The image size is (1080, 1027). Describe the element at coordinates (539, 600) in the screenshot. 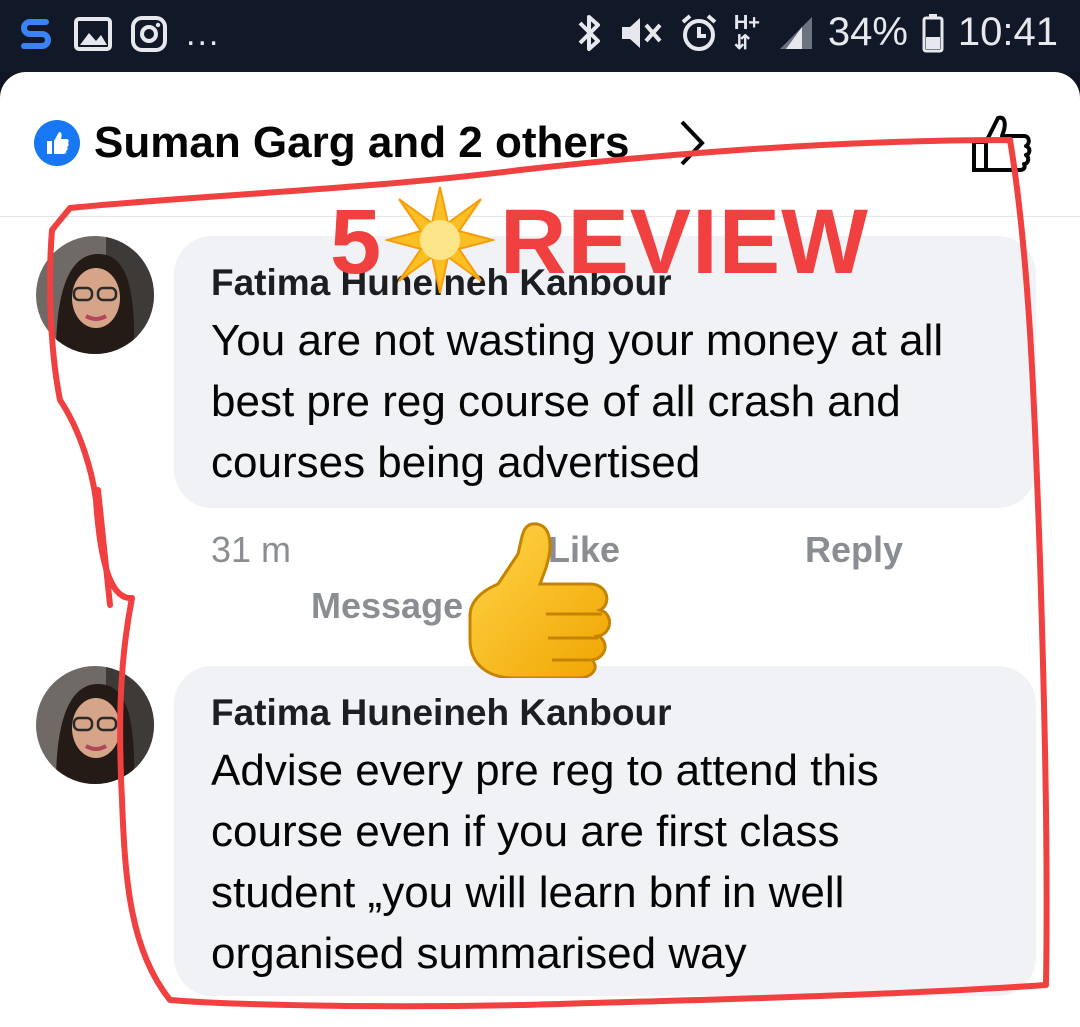

I see `thumbs-up-emoji-icon` at that location.